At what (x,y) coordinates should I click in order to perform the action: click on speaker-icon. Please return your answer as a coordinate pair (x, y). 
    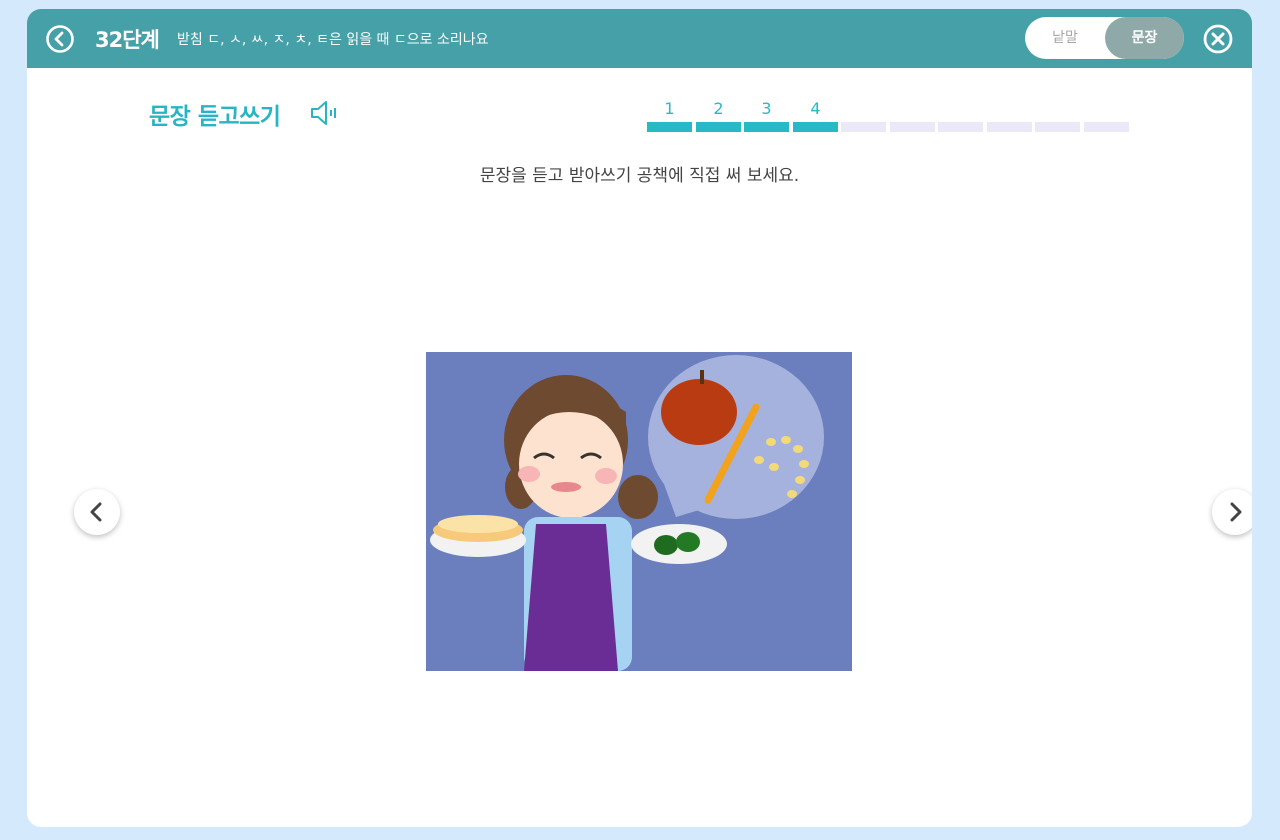
    Looking at the image, I should click on (323, 113).